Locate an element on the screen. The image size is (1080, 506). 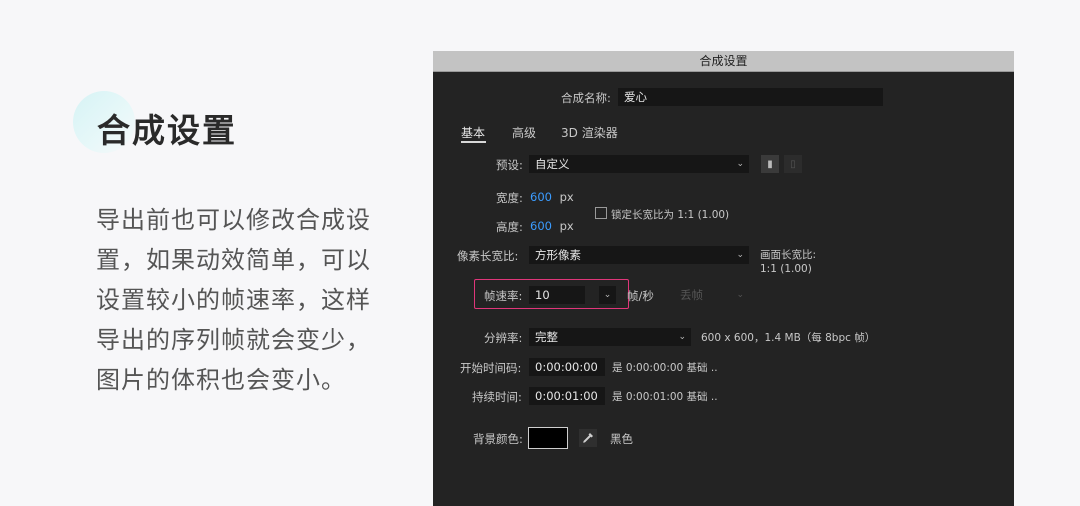
height-label: 高度: is located at coordinates (509, 227).